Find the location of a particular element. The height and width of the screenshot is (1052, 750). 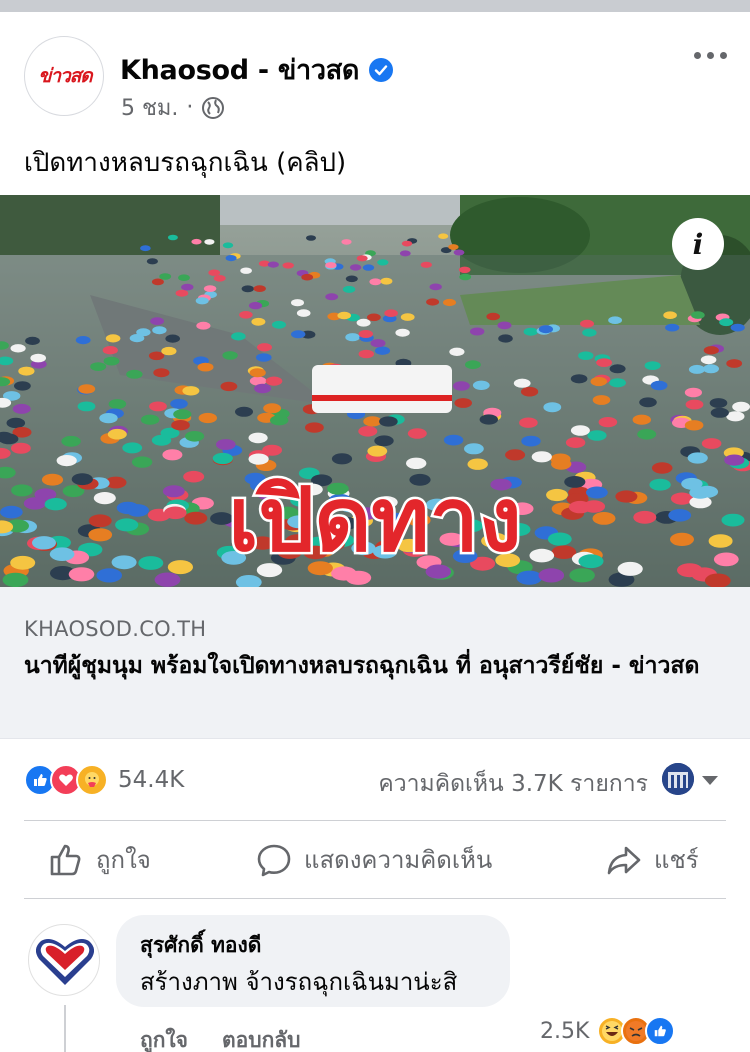

commenter-avatar is located at coordinates (64, 960).